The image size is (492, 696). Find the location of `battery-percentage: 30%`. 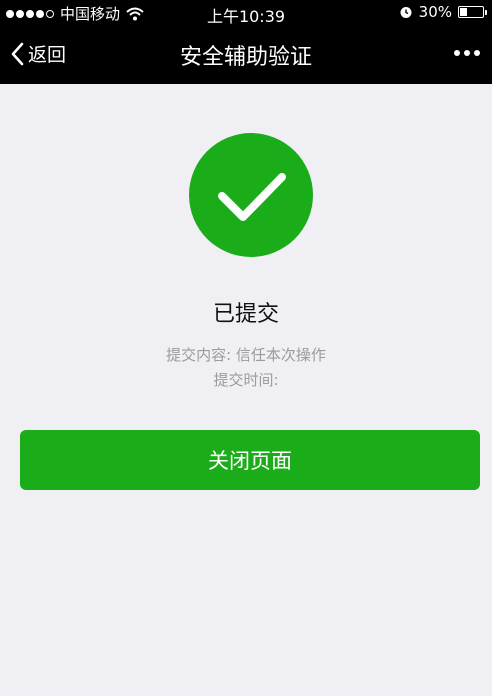

battery-percentage: 30% is located at coordinates (435, 12).